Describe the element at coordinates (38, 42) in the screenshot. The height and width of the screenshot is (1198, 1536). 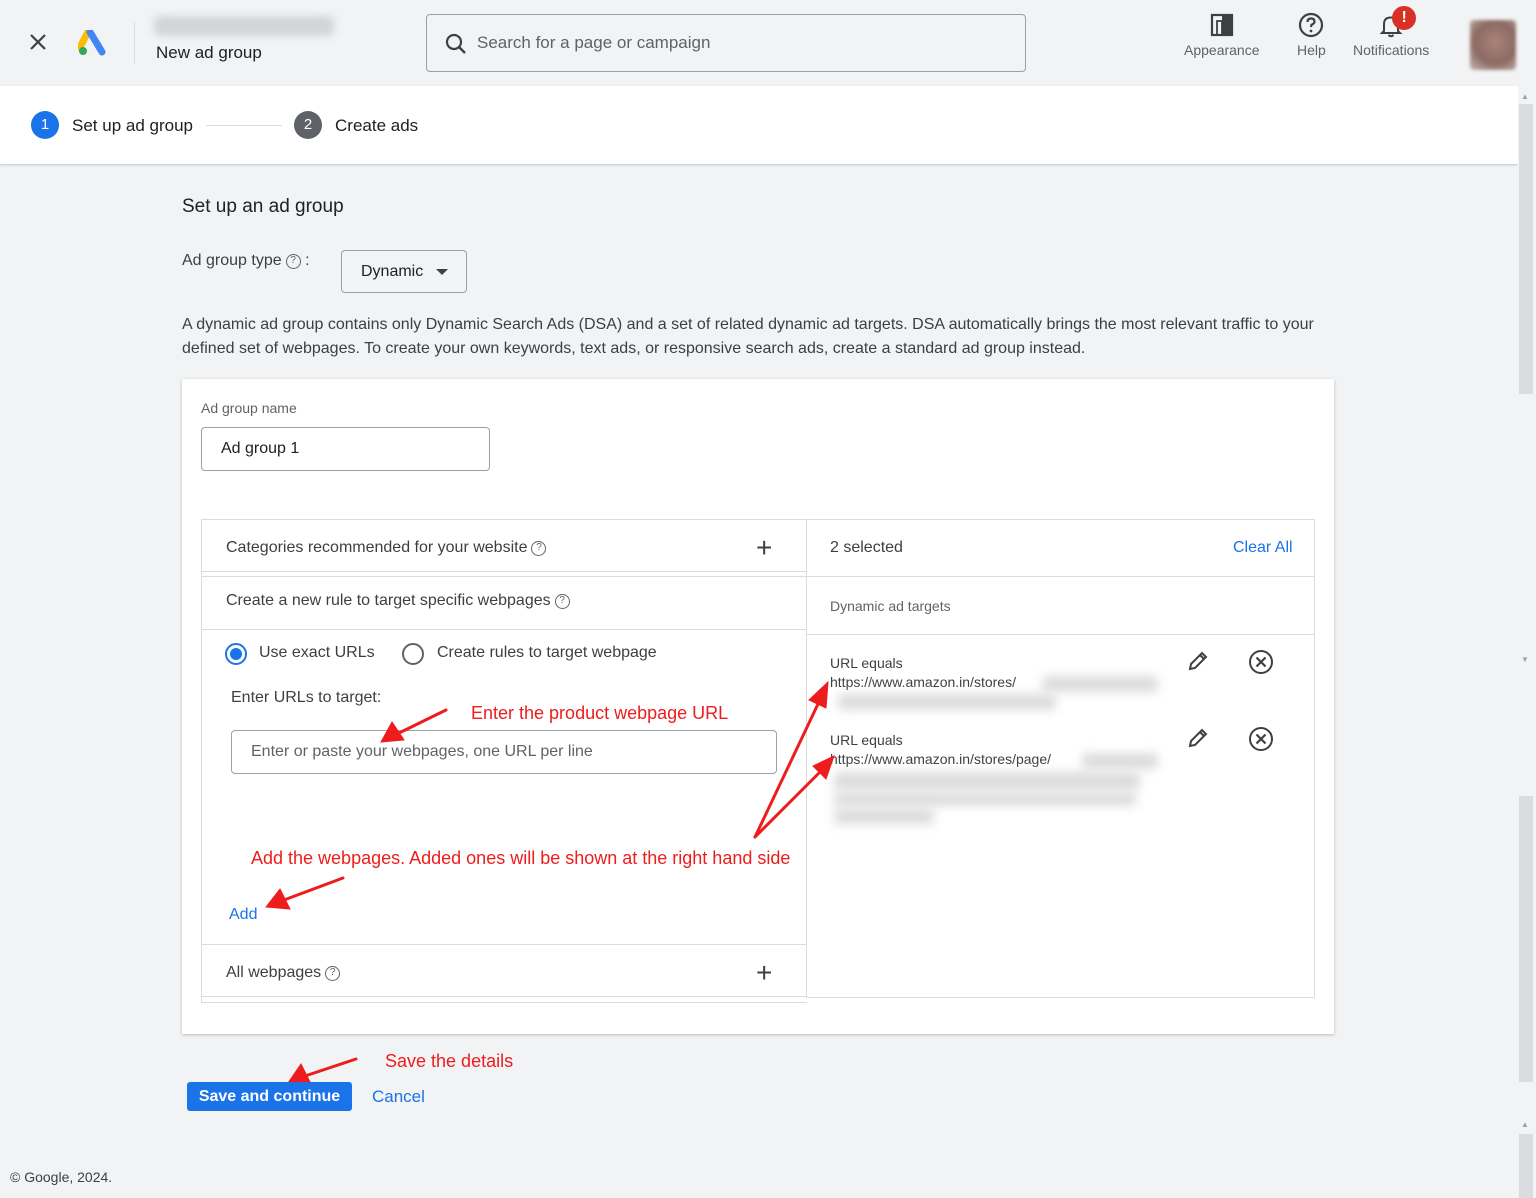
I see `close-icon` at that location.